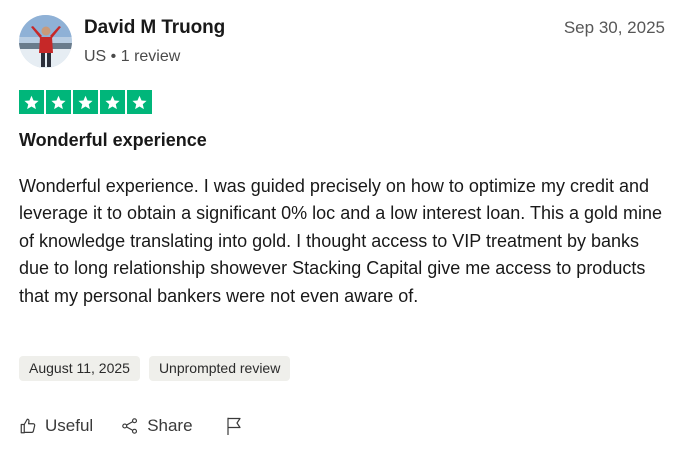 The height and width of the screenshot is (458, 678). What do you see at coordinates (113, 140) in the screenshot?
I see `review-title: Wonderful experience` at bounding box center [113, 140].